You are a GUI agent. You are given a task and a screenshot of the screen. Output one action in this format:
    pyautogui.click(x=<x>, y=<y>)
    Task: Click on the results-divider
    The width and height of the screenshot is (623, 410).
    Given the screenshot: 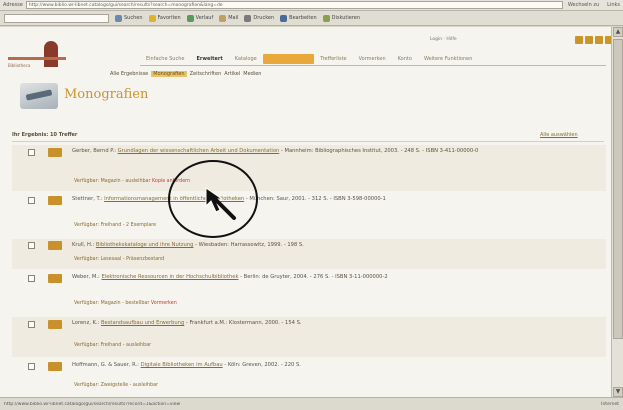 What is the action you would take?
    pyautogui.click(x=308, y=141)
    